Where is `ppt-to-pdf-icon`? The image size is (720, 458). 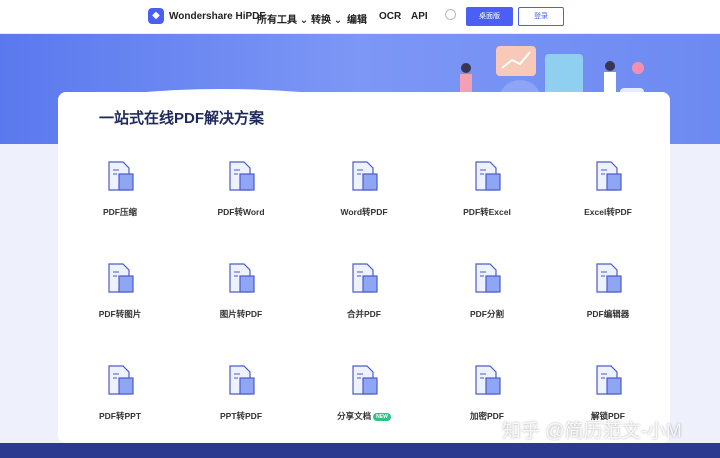 ppt-to-pdf-icon is located at coordinates (241, 381).